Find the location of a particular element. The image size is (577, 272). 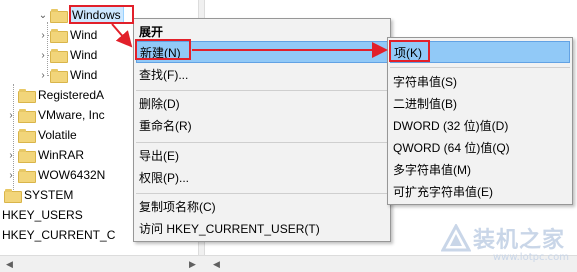

watermark: 装机之家 www.lotpc.com is located at coordinates (507, 245).